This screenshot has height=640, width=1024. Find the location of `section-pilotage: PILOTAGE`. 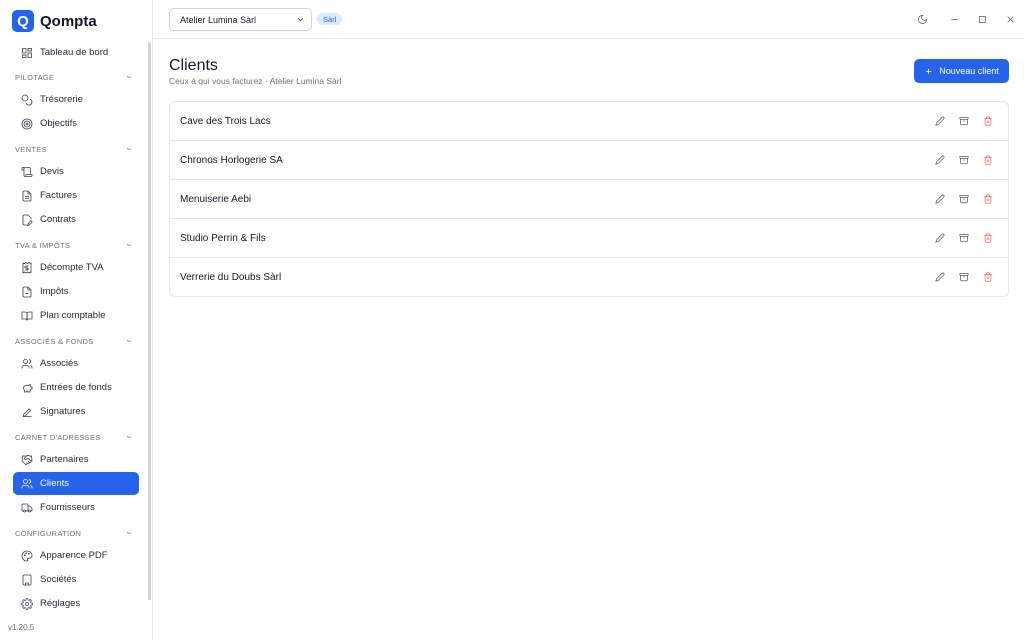

section-pilotage: PILOTAGE is located at coordinates (74, 77).